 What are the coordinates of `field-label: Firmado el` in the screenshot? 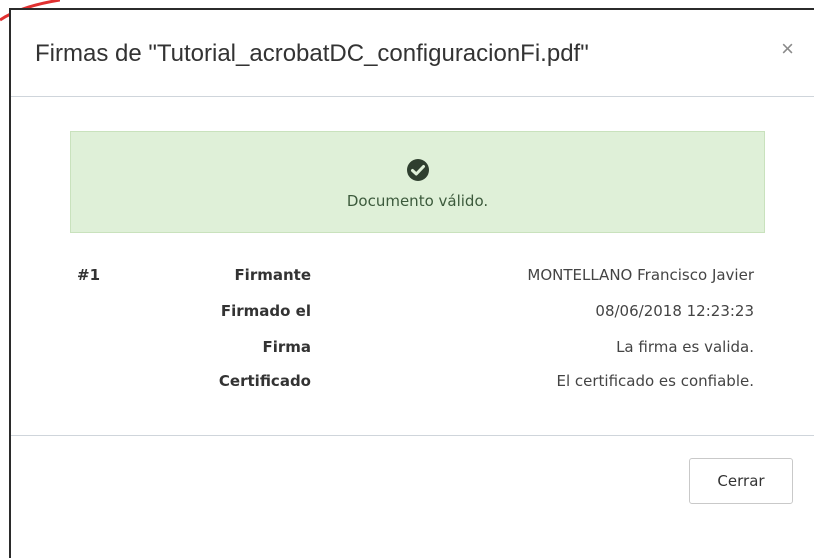 It's located at (265, 311).